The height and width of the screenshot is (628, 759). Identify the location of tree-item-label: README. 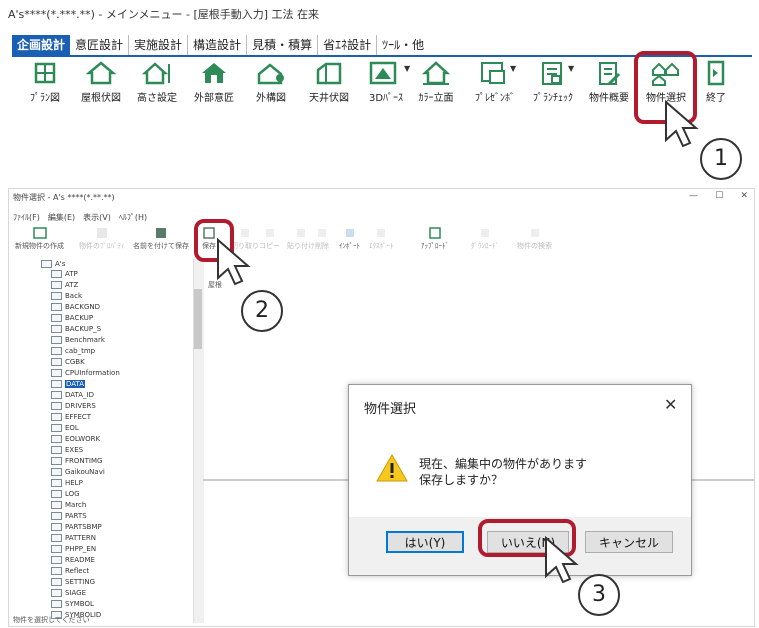
(80, 560).